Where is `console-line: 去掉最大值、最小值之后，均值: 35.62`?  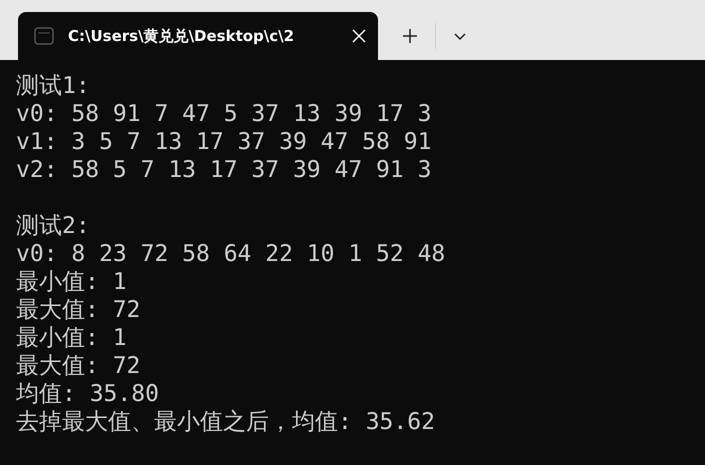
console-line: 去掉最大值、最小值之后，均值: 35.62 is located at coordinates (225, 422).